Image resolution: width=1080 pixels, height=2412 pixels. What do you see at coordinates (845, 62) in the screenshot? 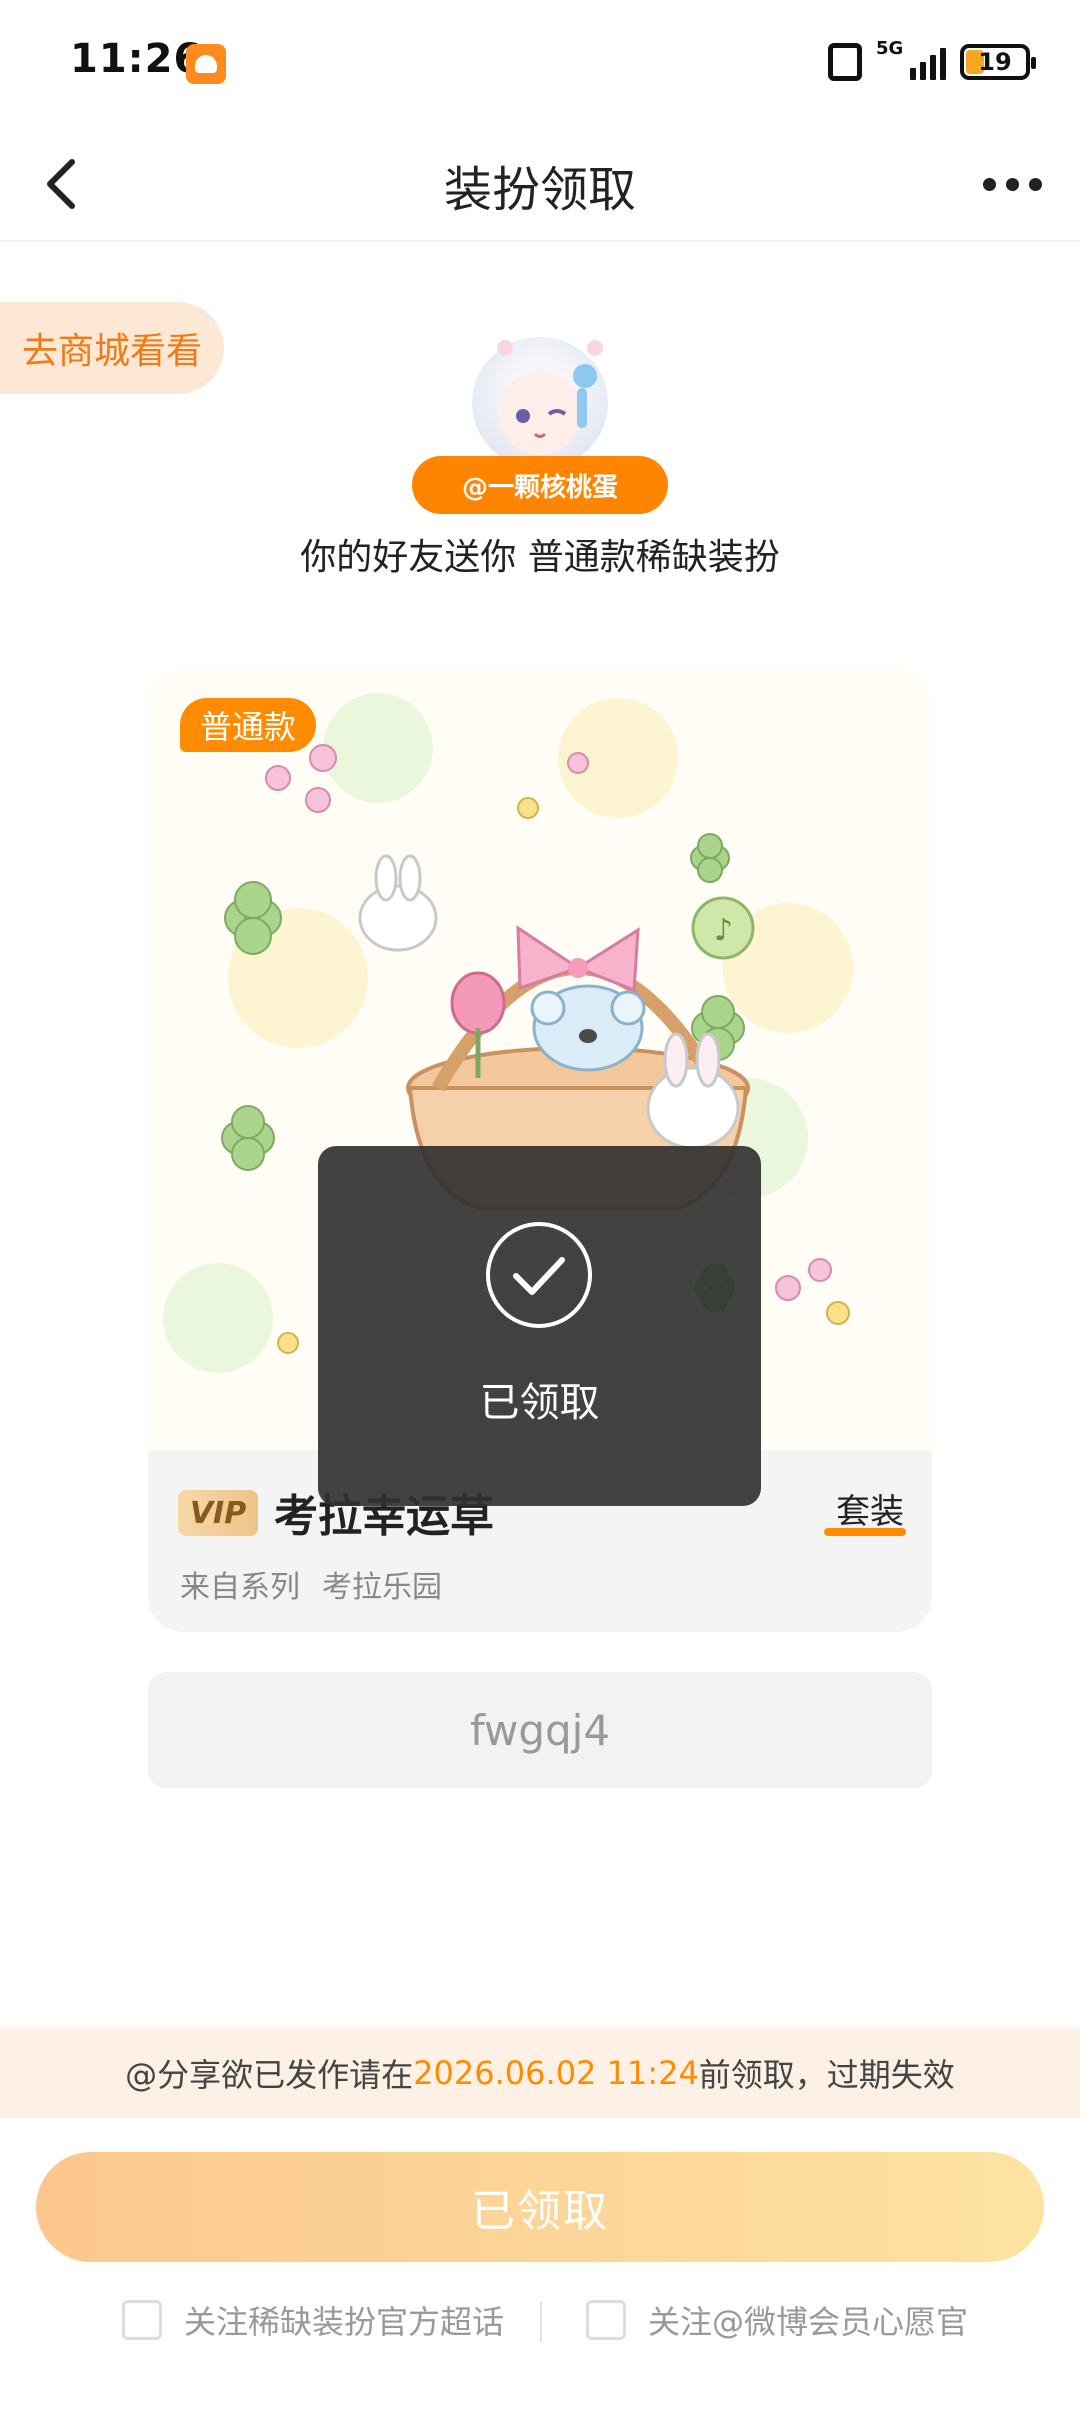
I see `vibrate-icon` at bounding box center [845, 62].